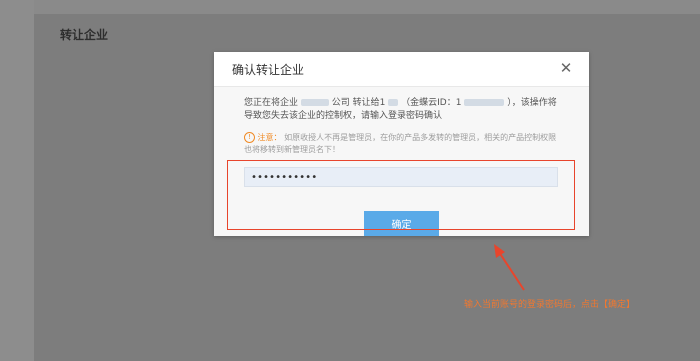 The height and width of the screenshot is (361, 700). What do you see at coordinates (314, 102) in the screenshot?
I see `blurred-company-name` at bounding box center [314, 102].